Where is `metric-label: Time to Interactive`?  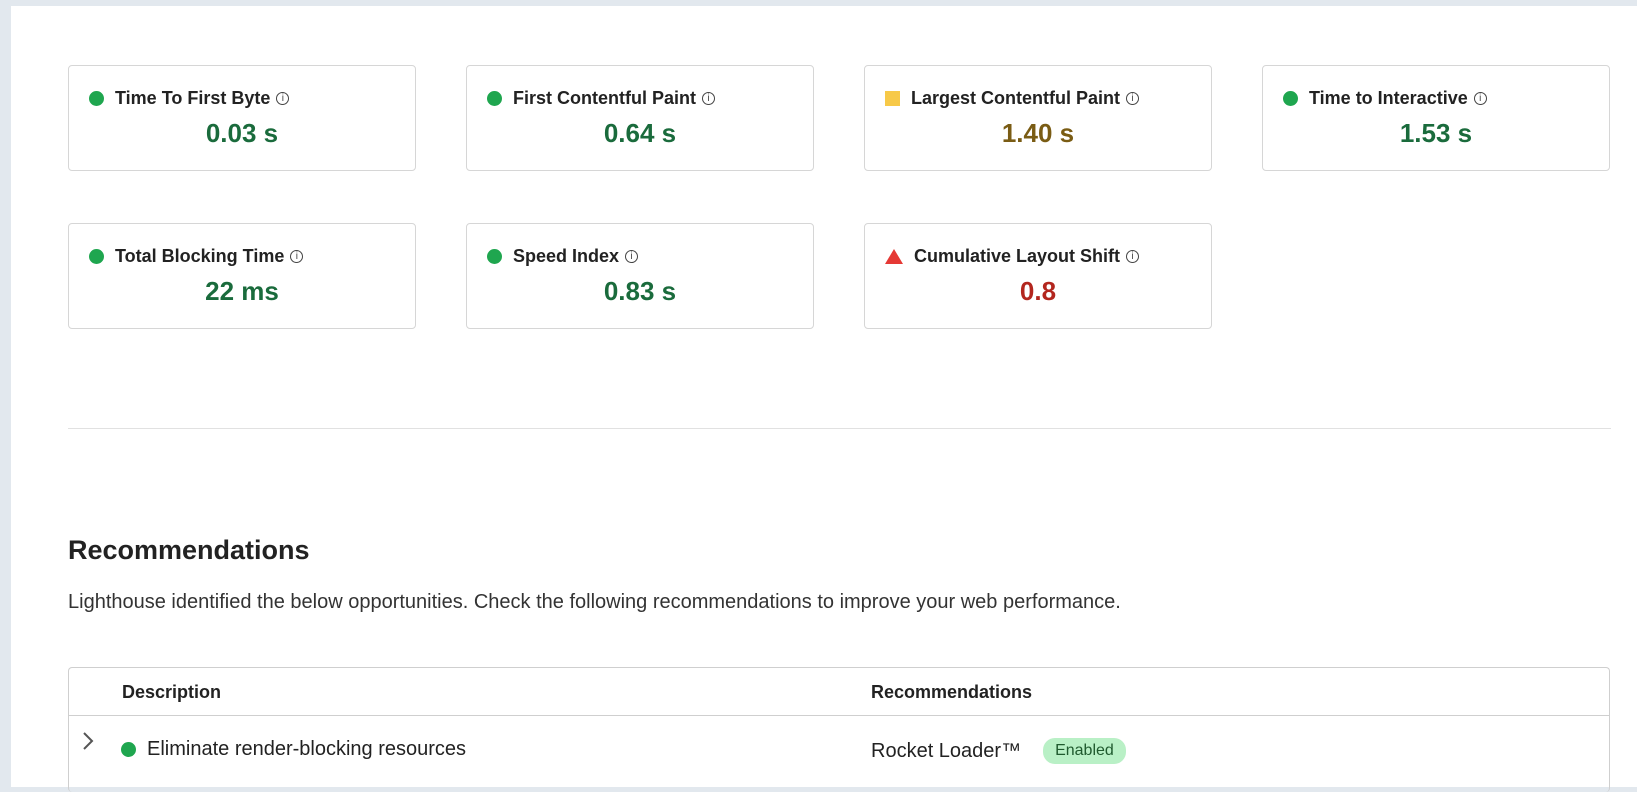
metric-label: Time to Interactive is located at coordinates (1388, 98).